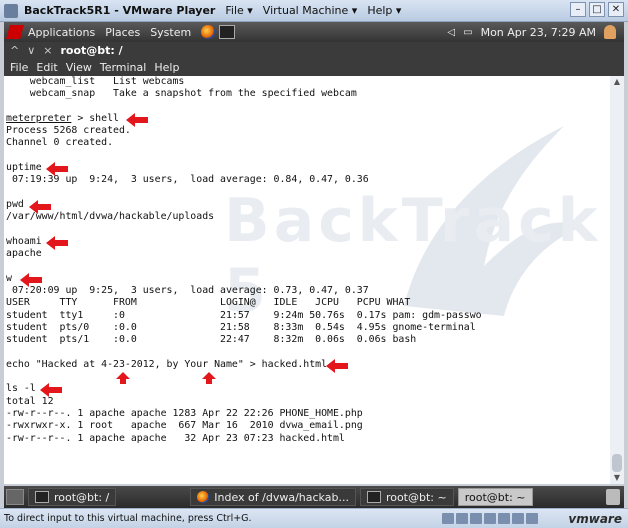 The height and width of the screenshot is (528, 628). I want to click on printer-icon, so click(532, 518).